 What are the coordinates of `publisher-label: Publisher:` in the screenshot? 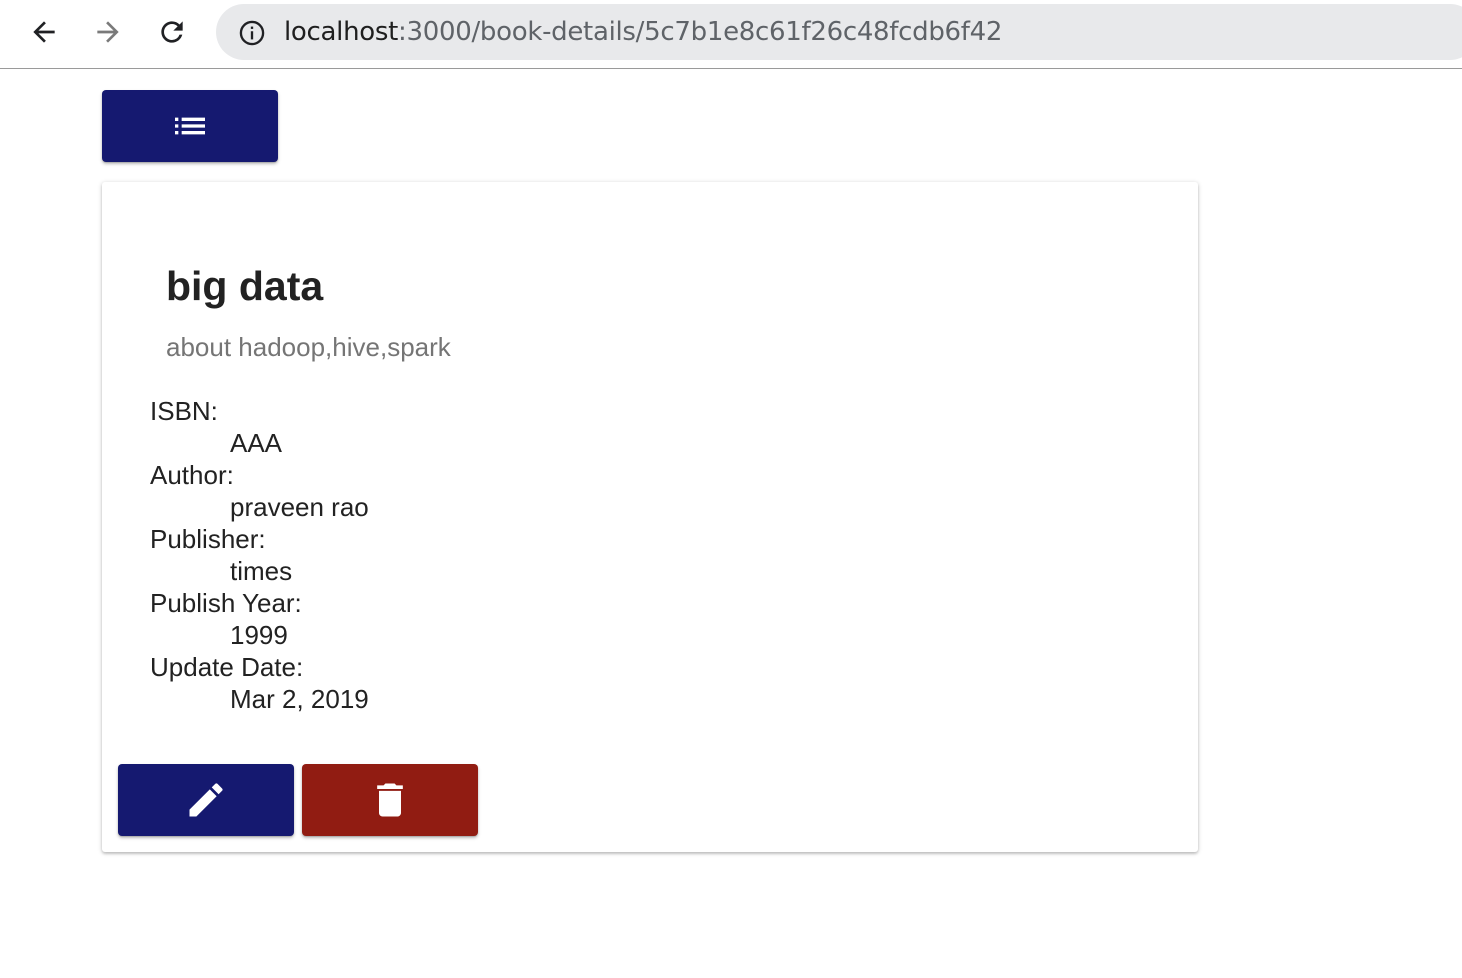 It's located at (208, 539).